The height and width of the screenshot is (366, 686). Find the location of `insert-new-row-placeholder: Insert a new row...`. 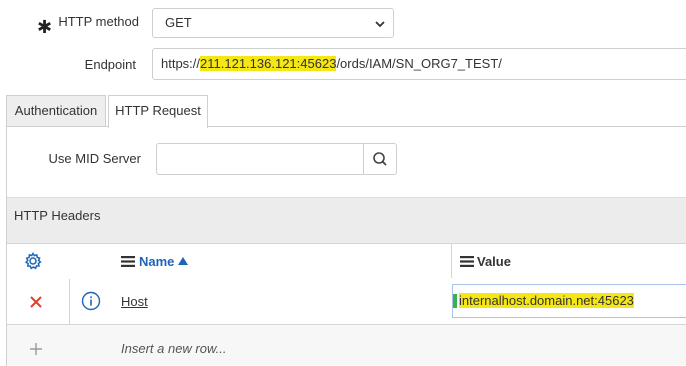

insert-new-row-placeholder: Insert a new row... is located at coordinates (174, 348).